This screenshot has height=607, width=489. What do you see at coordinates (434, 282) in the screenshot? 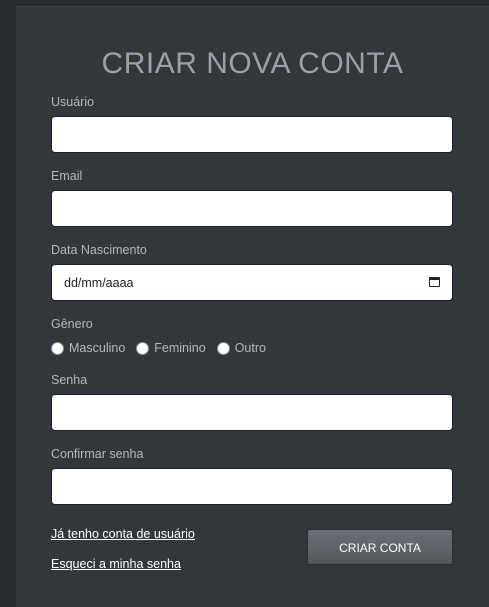
I see `calendar-icon` at bounding box center [434, 282].